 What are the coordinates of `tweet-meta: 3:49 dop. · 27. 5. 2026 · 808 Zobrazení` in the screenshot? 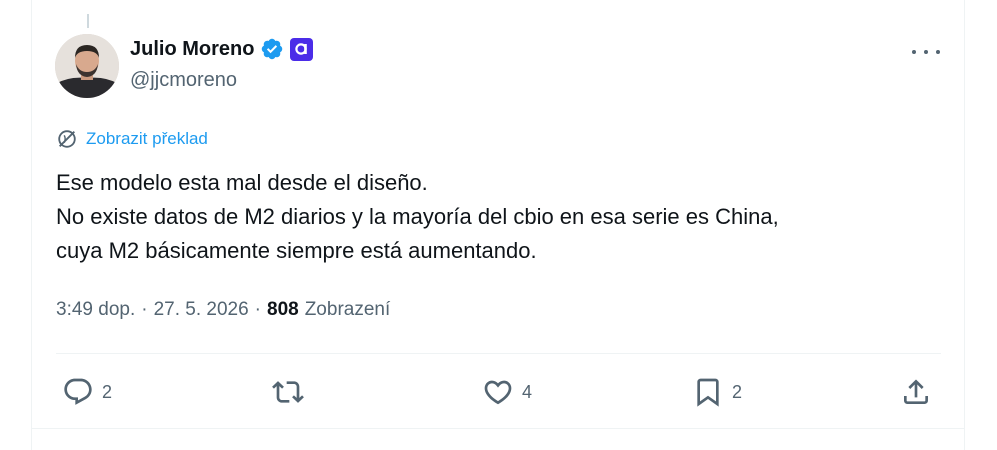 It's located at (223, 310).